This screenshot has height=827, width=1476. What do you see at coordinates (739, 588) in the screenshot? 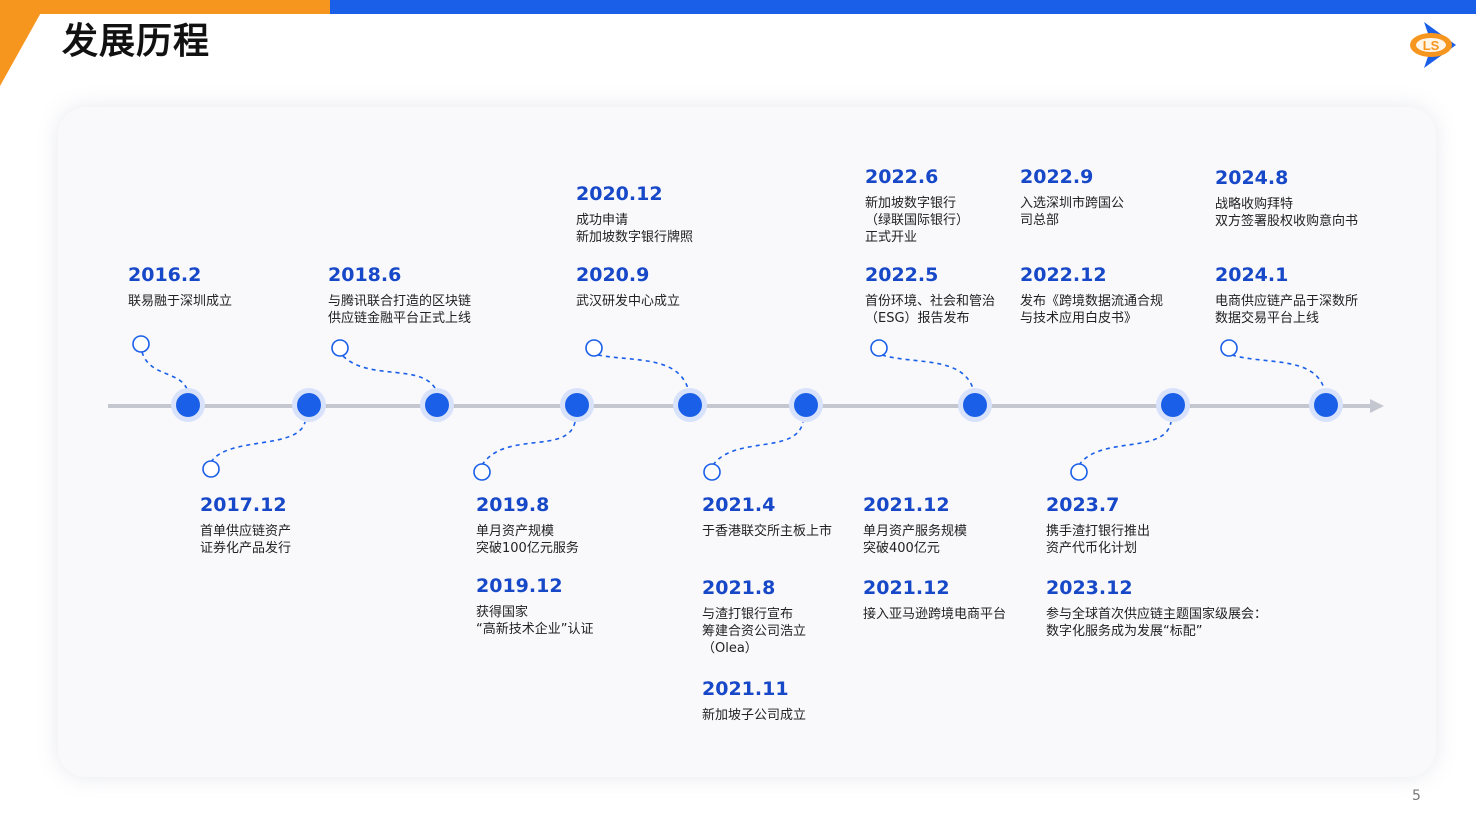
I see `event-date: 2021.8` at bounding box center [739, 588].